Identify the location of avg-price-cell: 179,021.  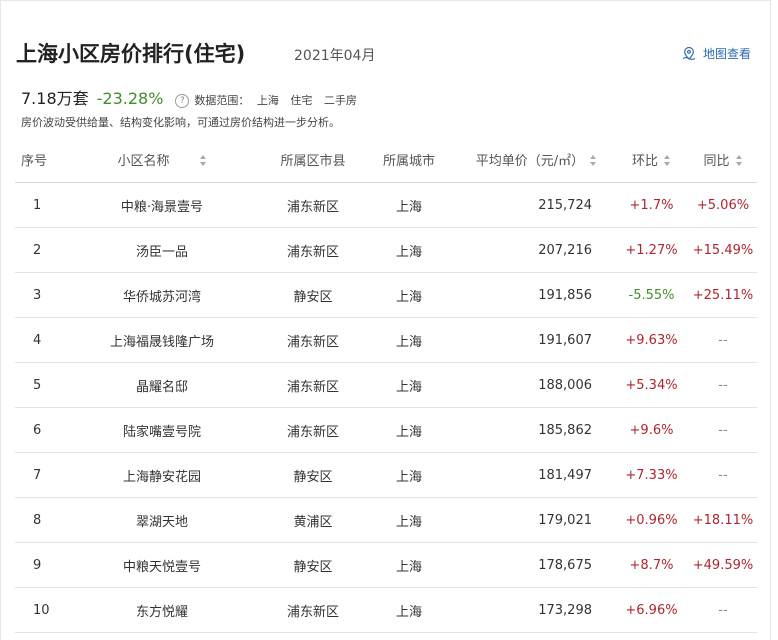
(536, 520).